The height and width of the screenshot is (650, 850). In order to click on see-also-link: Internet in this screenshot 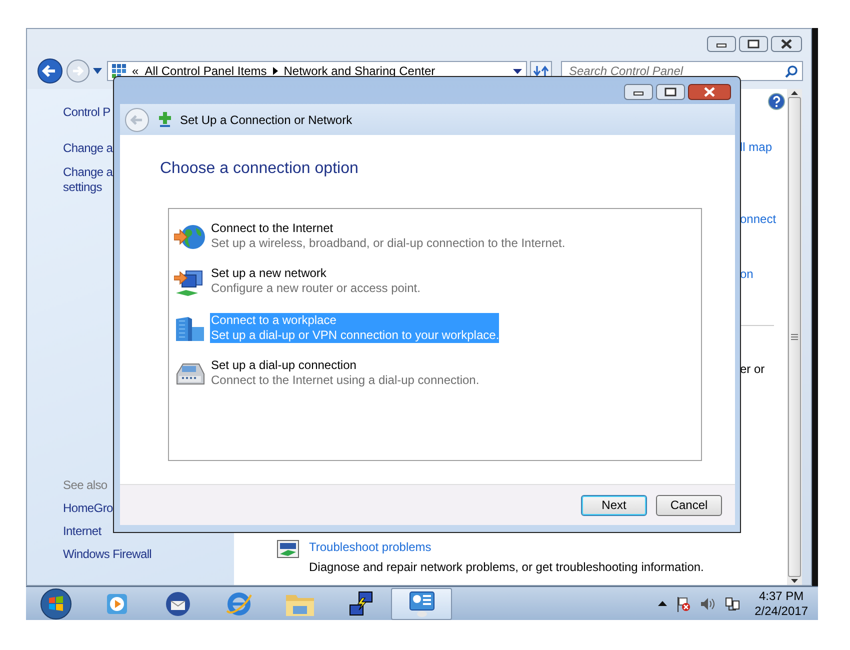, I will do `click(82, 531)`.